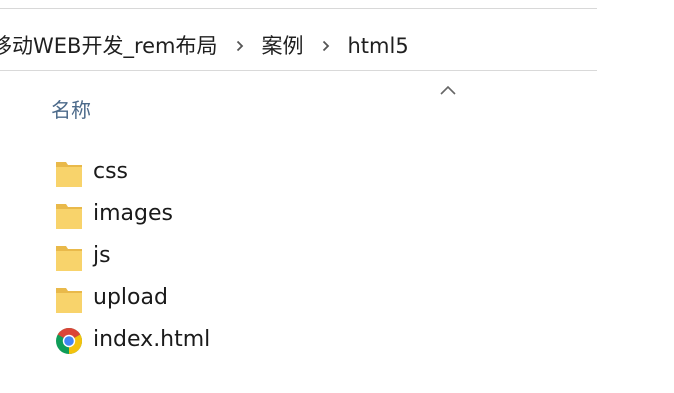 The height and width of the screenshot is (393, 674). I want to click on file-name: css, so click(111, 171).